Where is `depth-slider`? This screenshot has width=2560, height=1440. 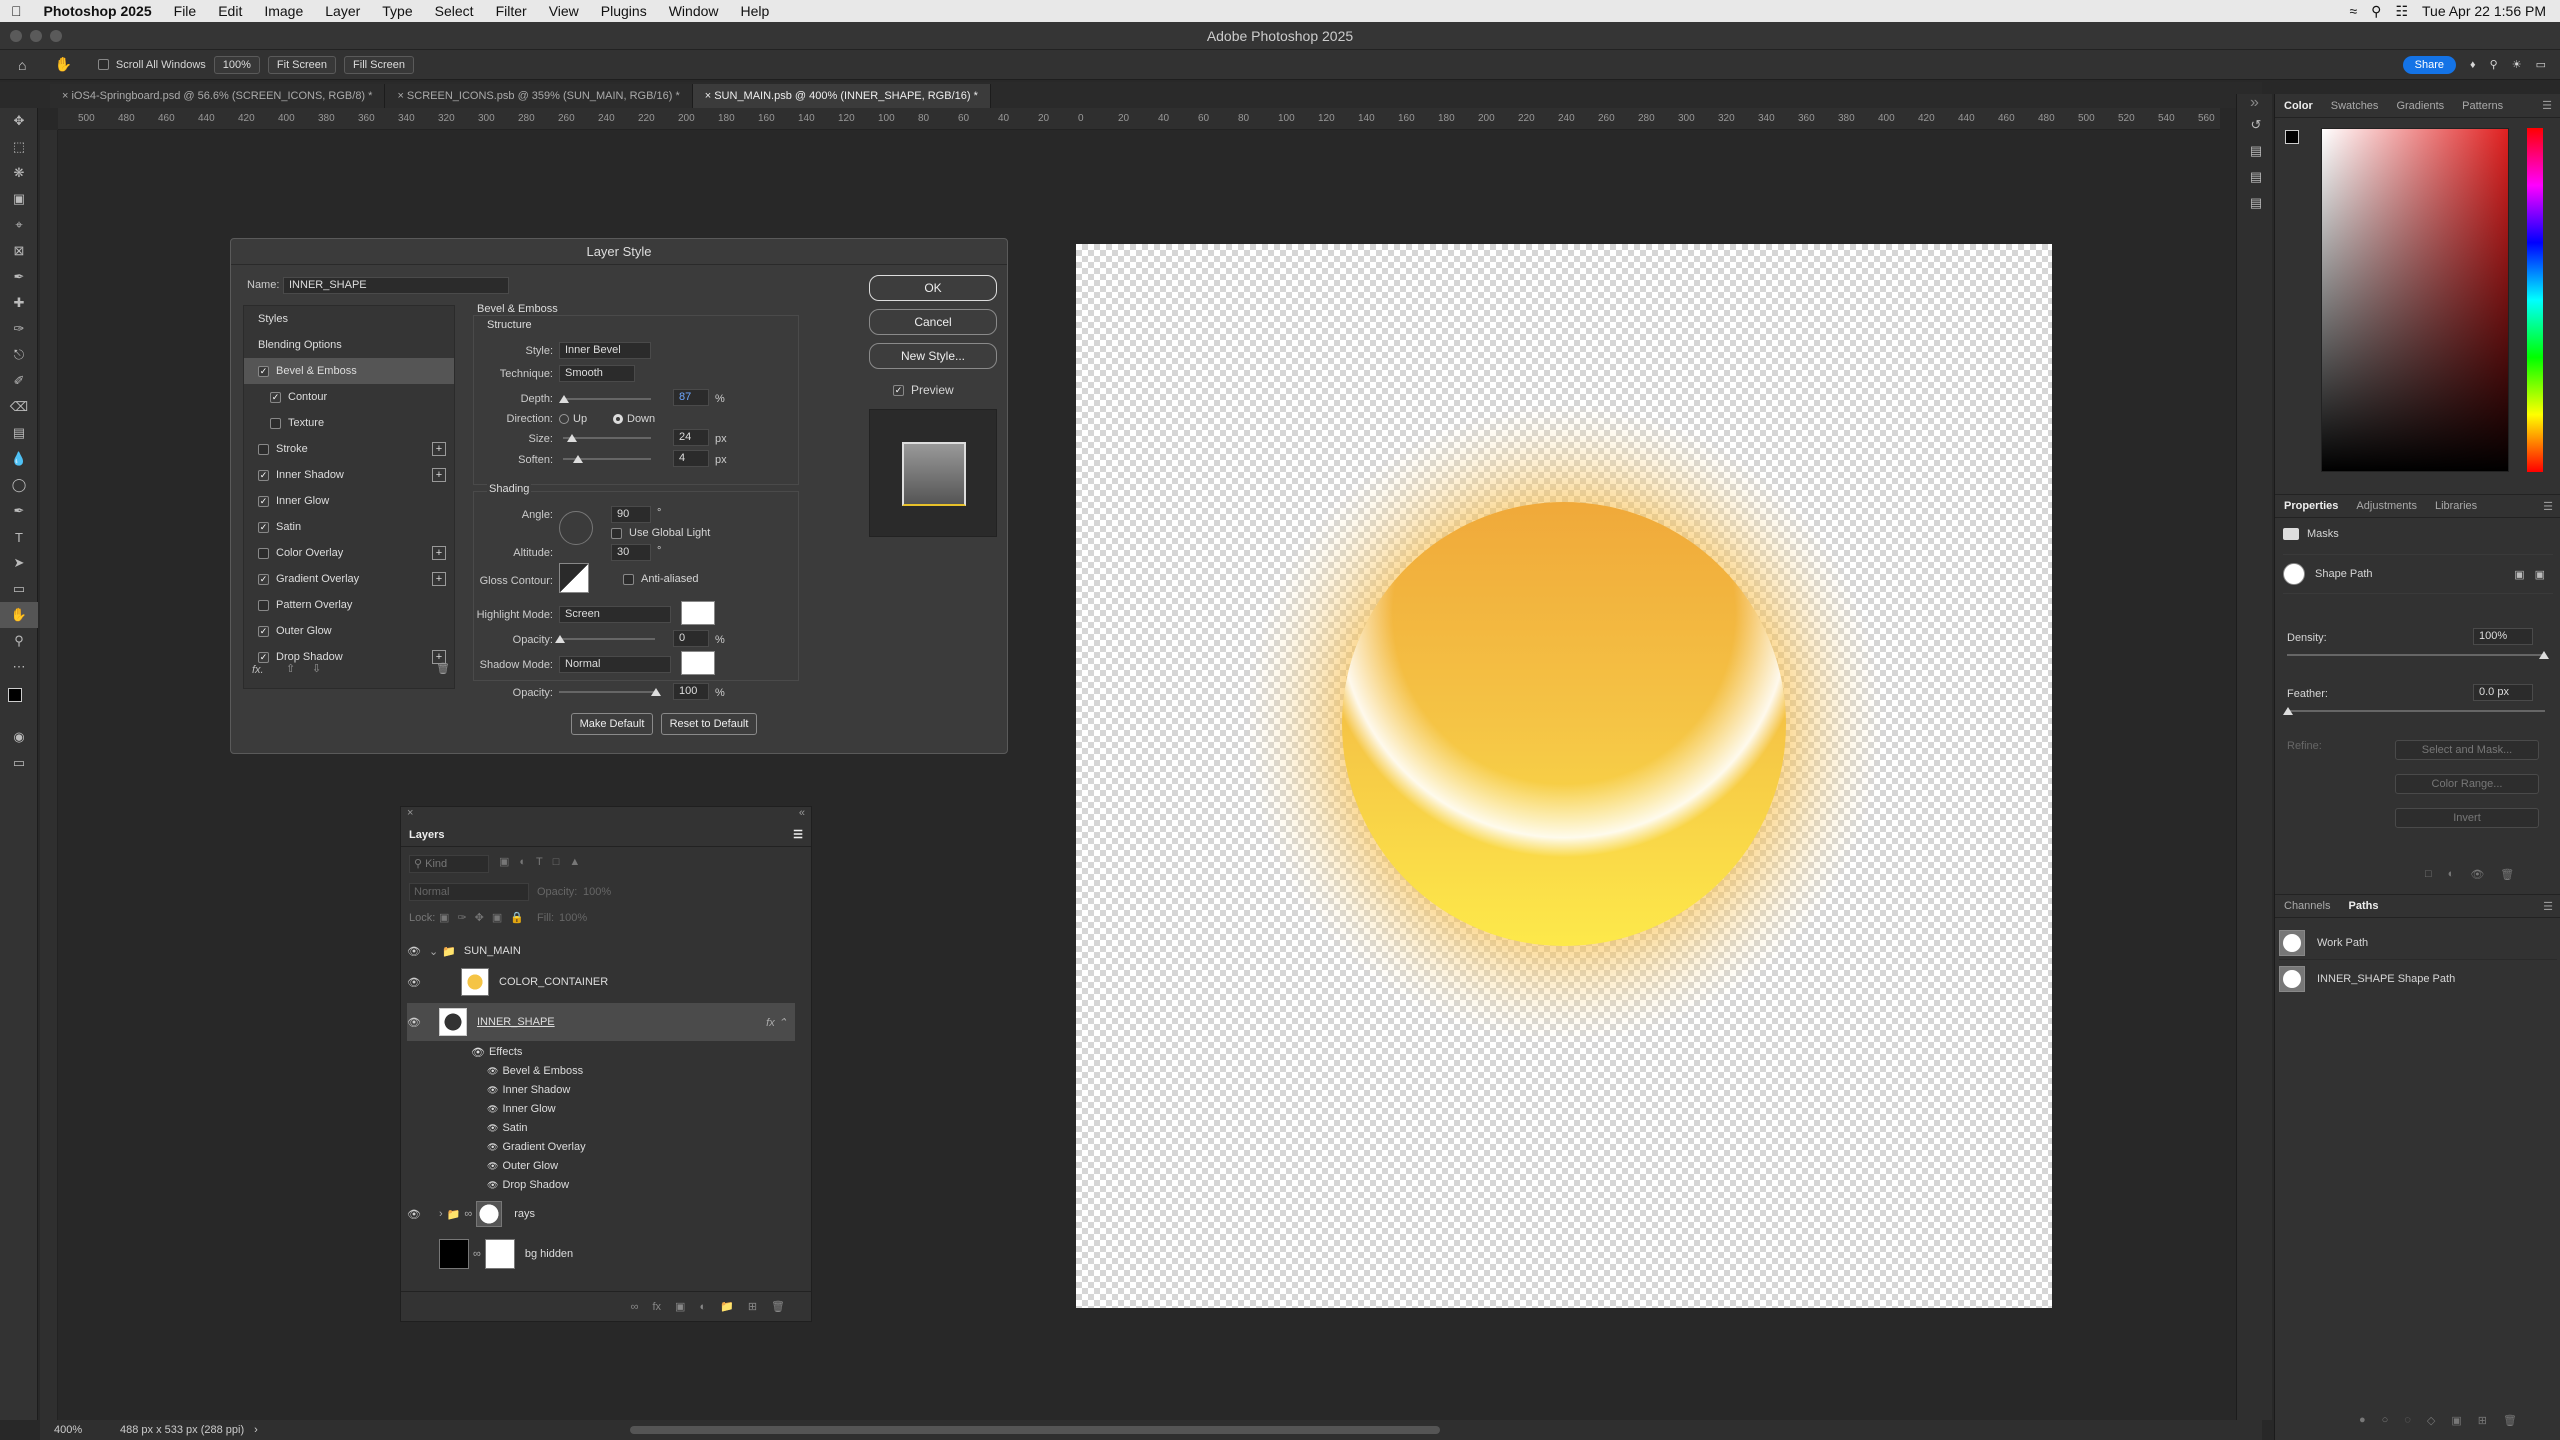 depth-slider is located at coordinates (607, 399).